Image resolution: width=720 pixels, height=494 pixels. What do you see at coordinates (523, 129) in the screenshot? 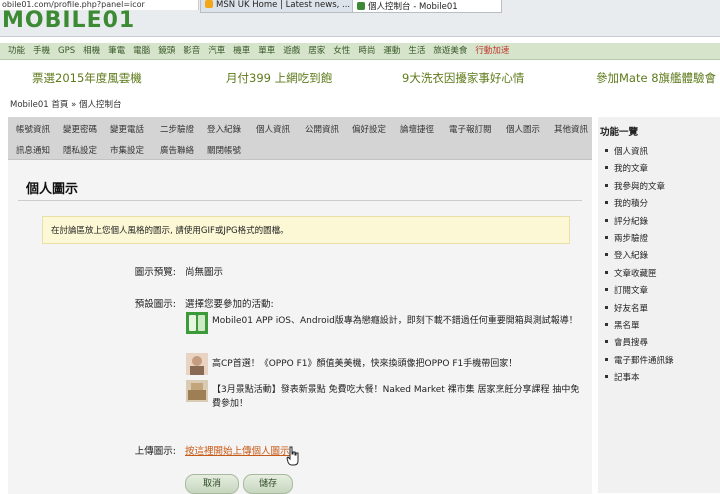
I see `control-tab: 個人圖示` at bounding box center [523, 129].